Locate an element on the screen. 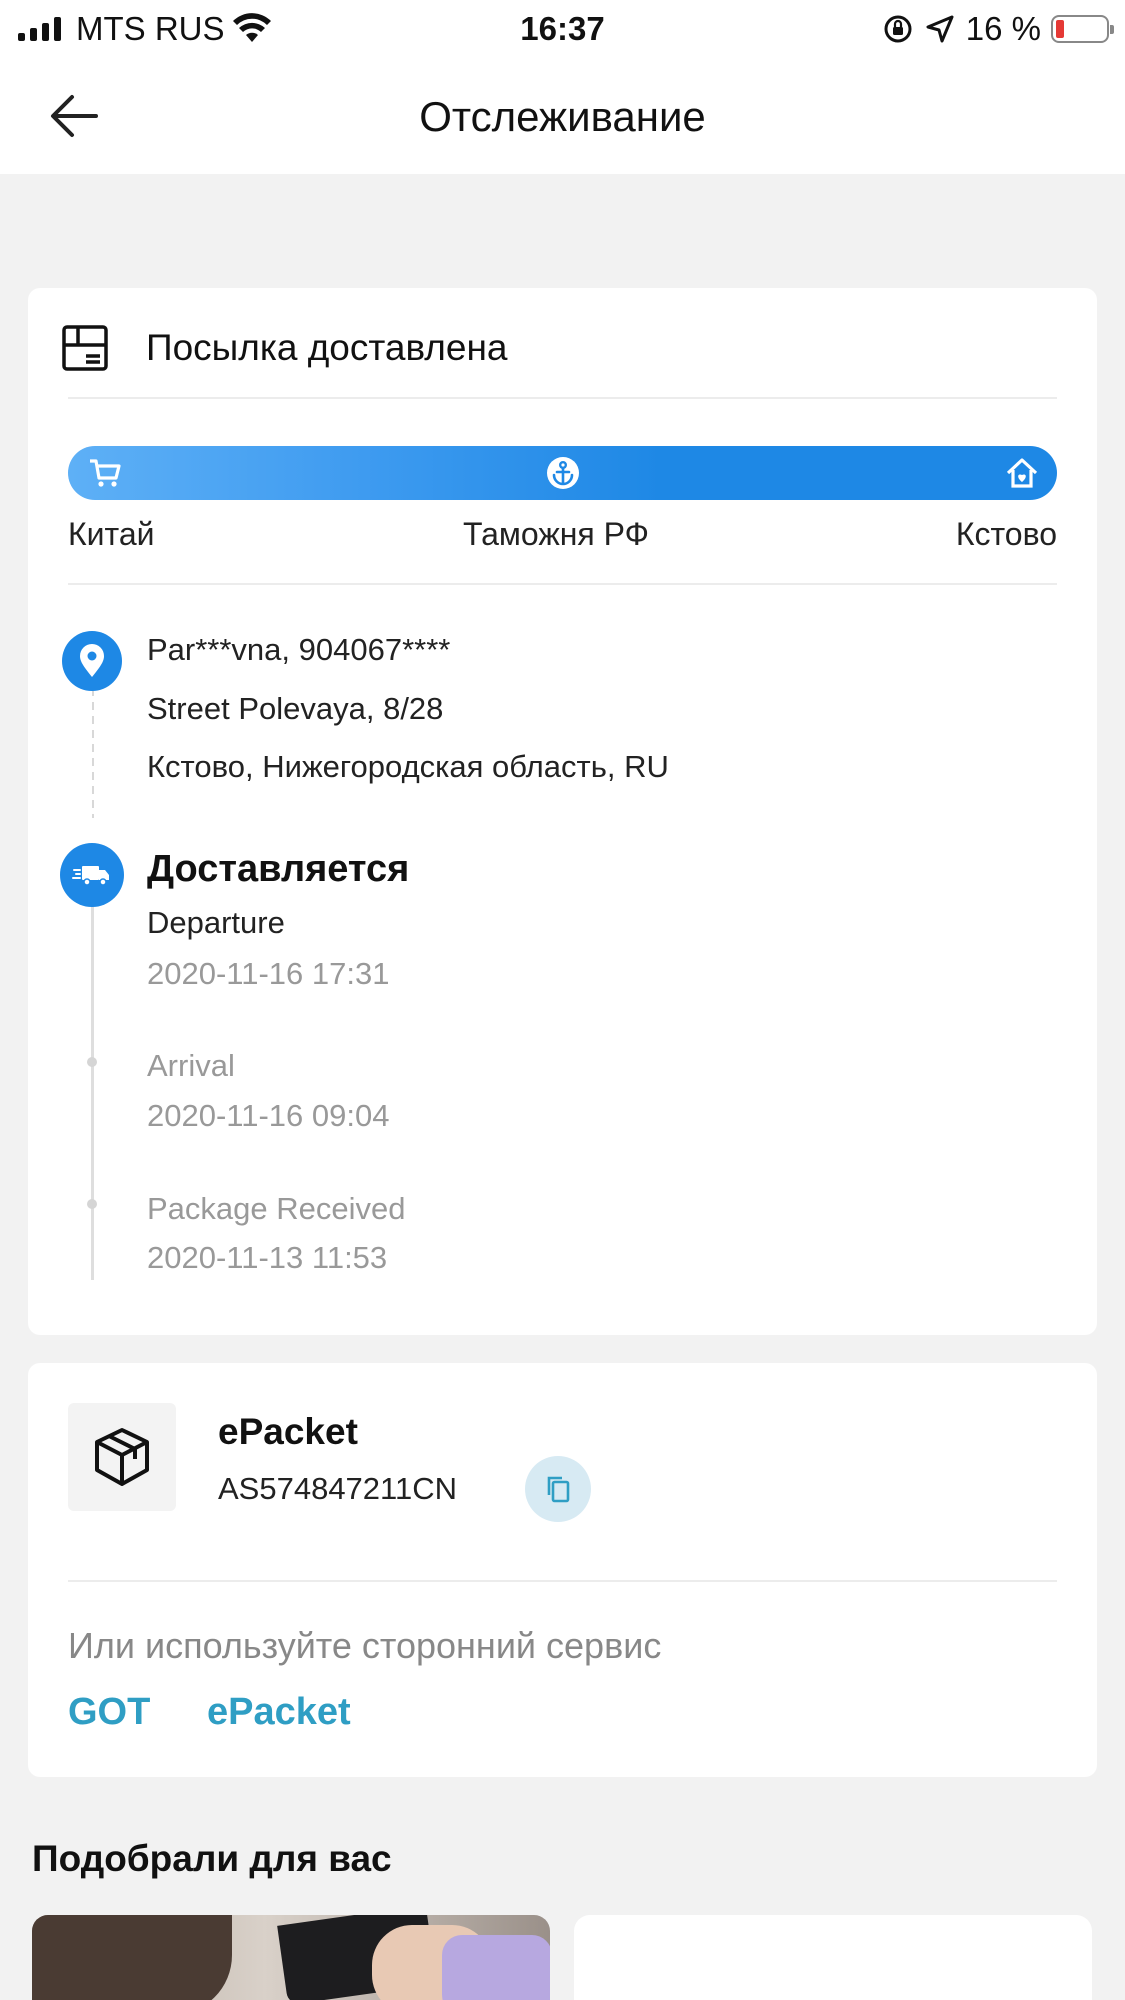  recommendations-title: Подобрали для вас is located at coordinates (212, 1858).